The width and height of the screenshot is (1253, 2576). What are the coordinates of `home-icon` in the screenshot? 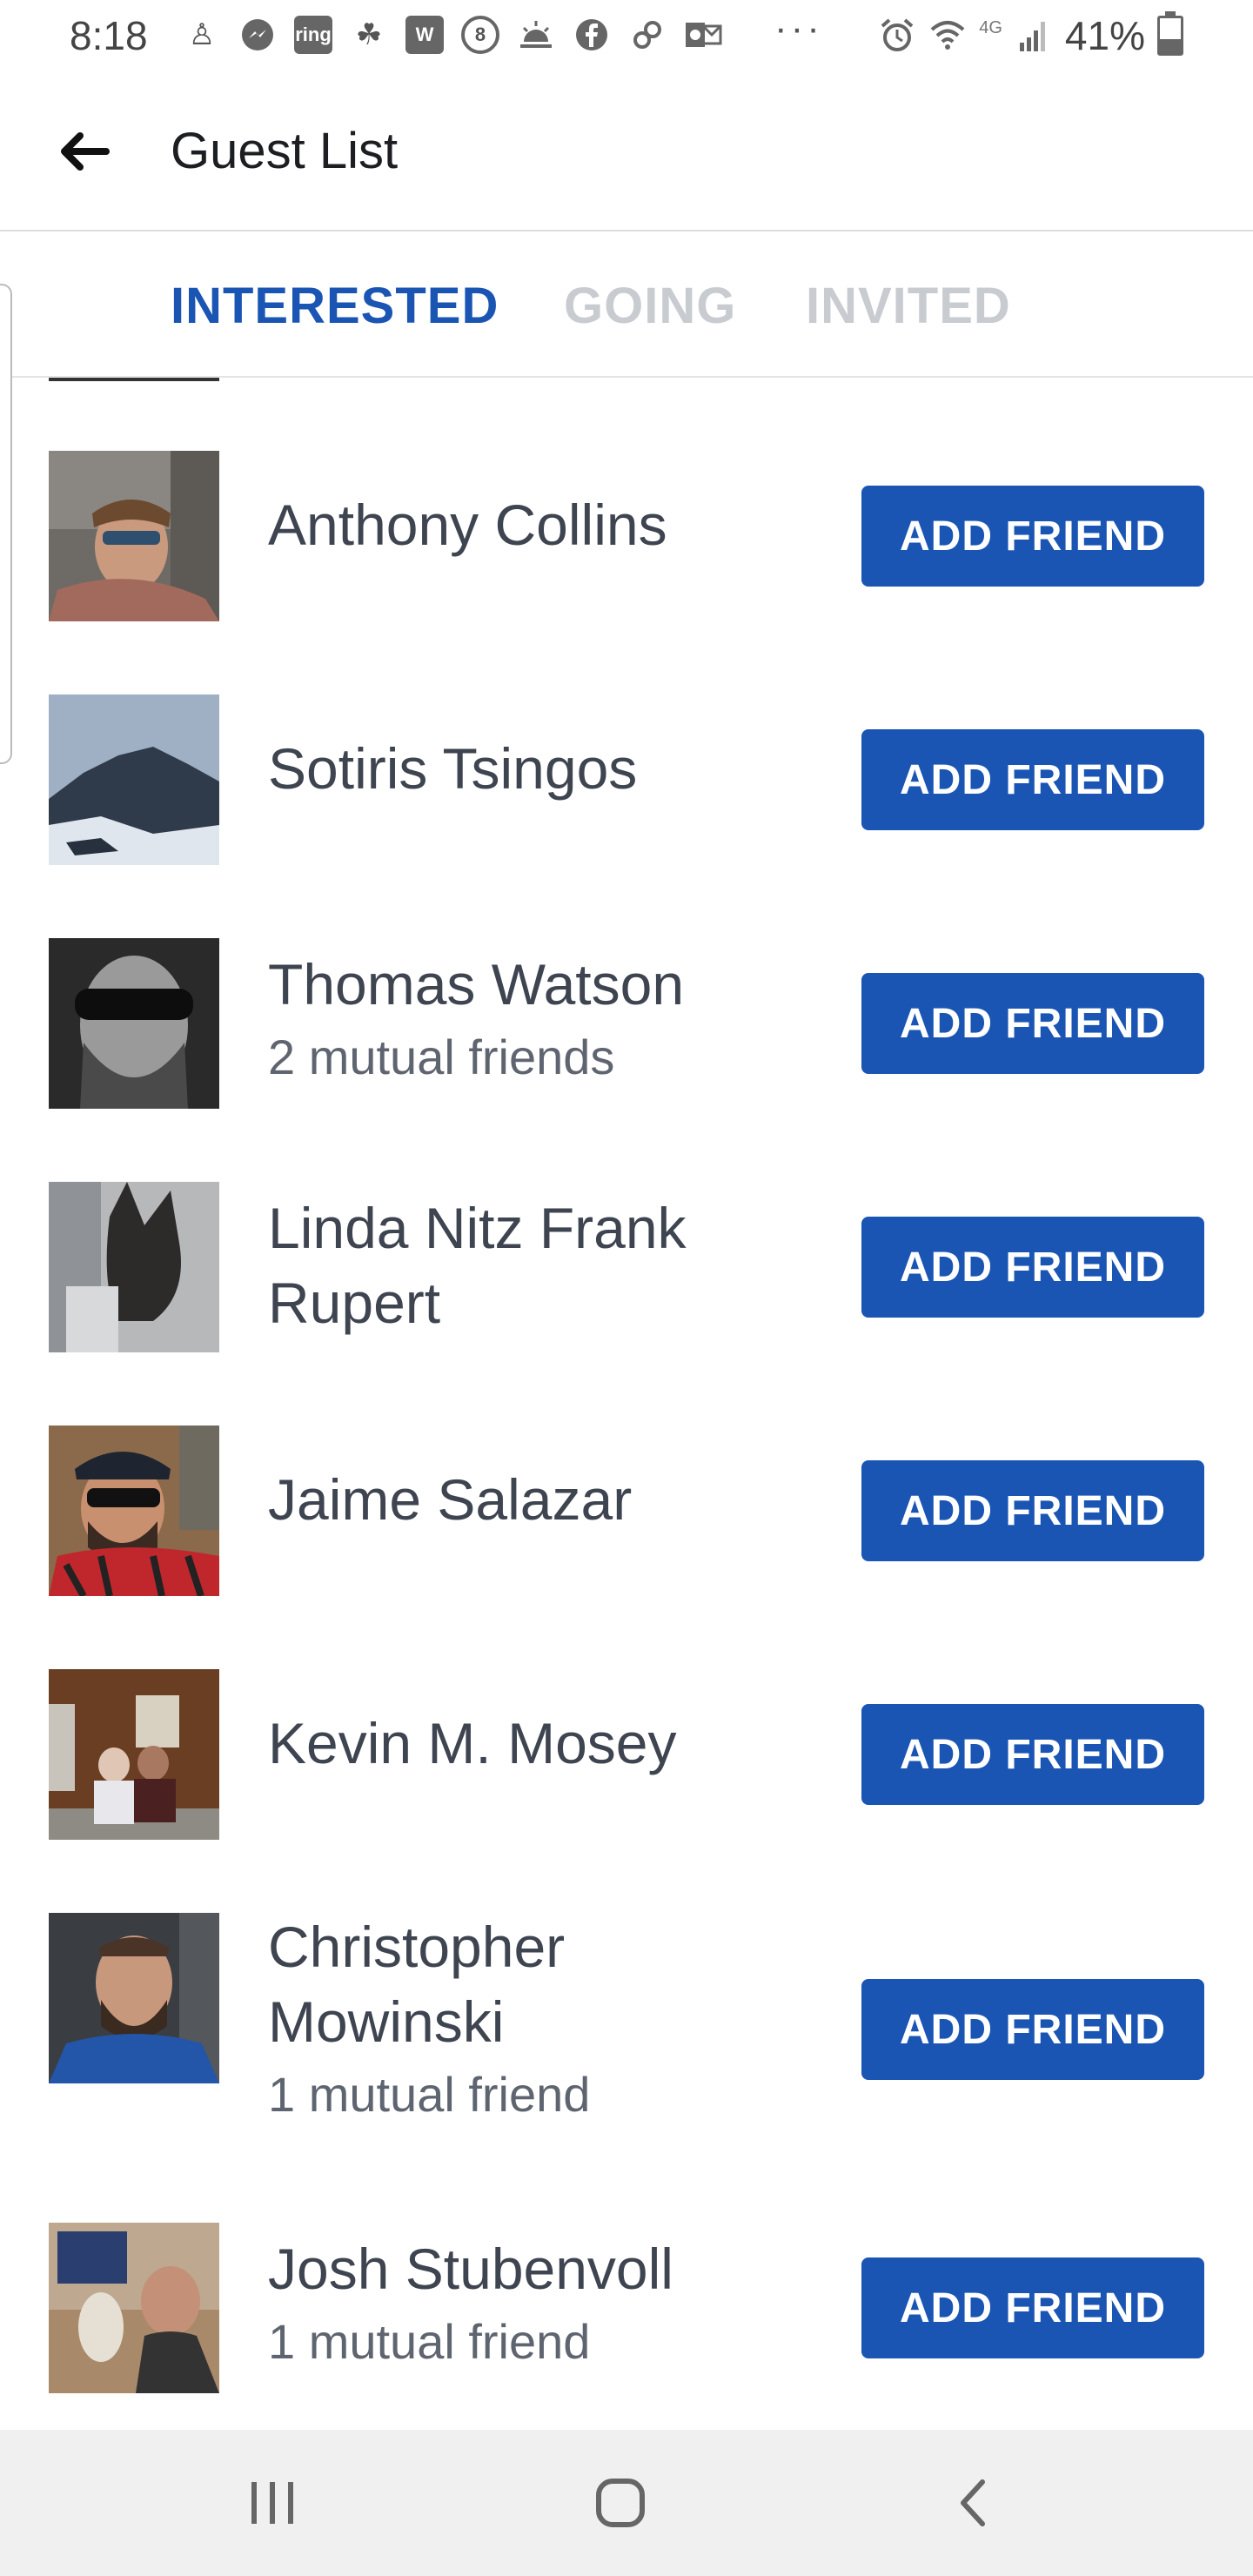 It's located at (621, 2503).